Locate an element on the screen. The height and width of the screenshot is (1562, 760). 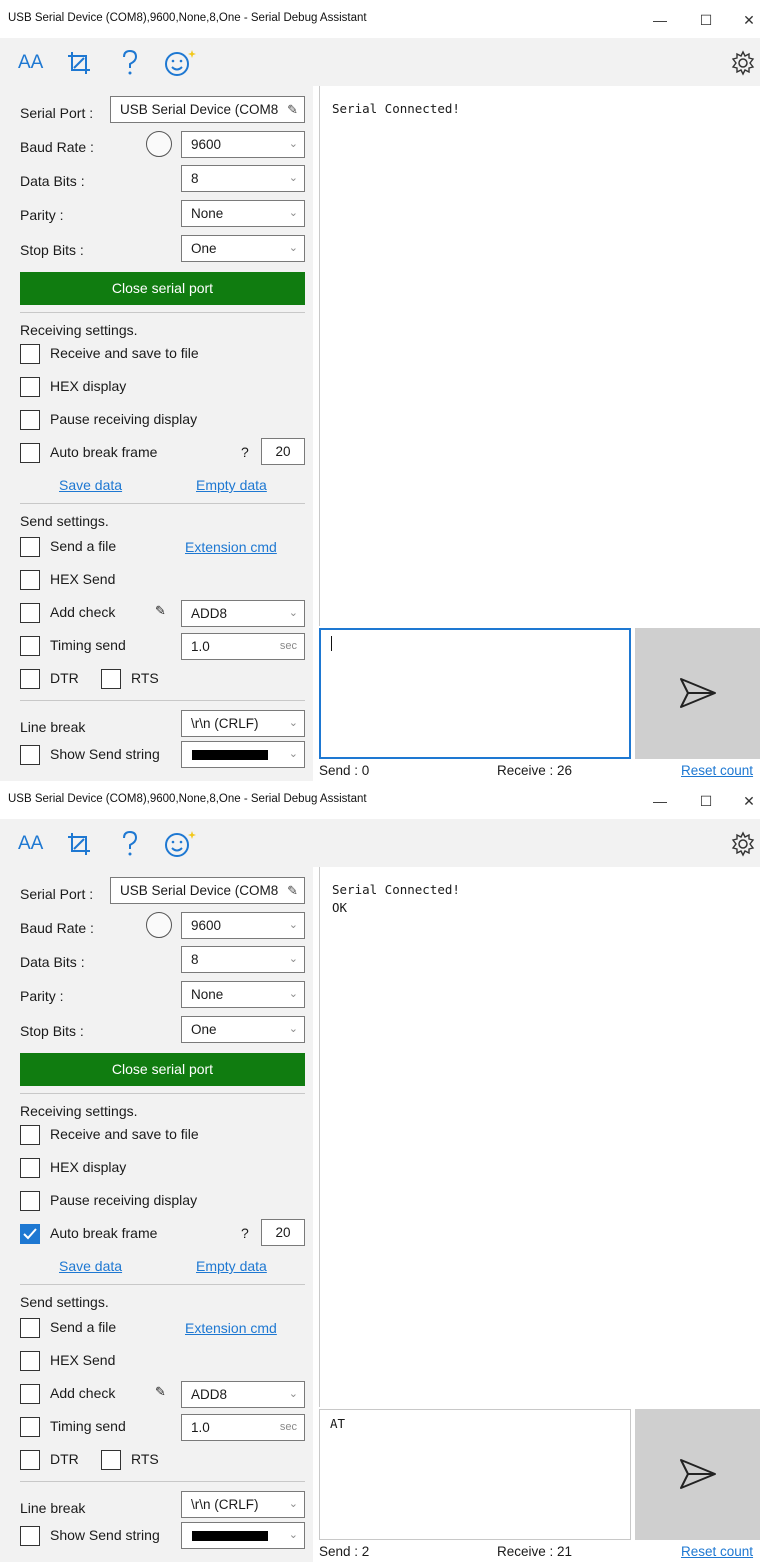
send-input is located at coordinates (475, 693).